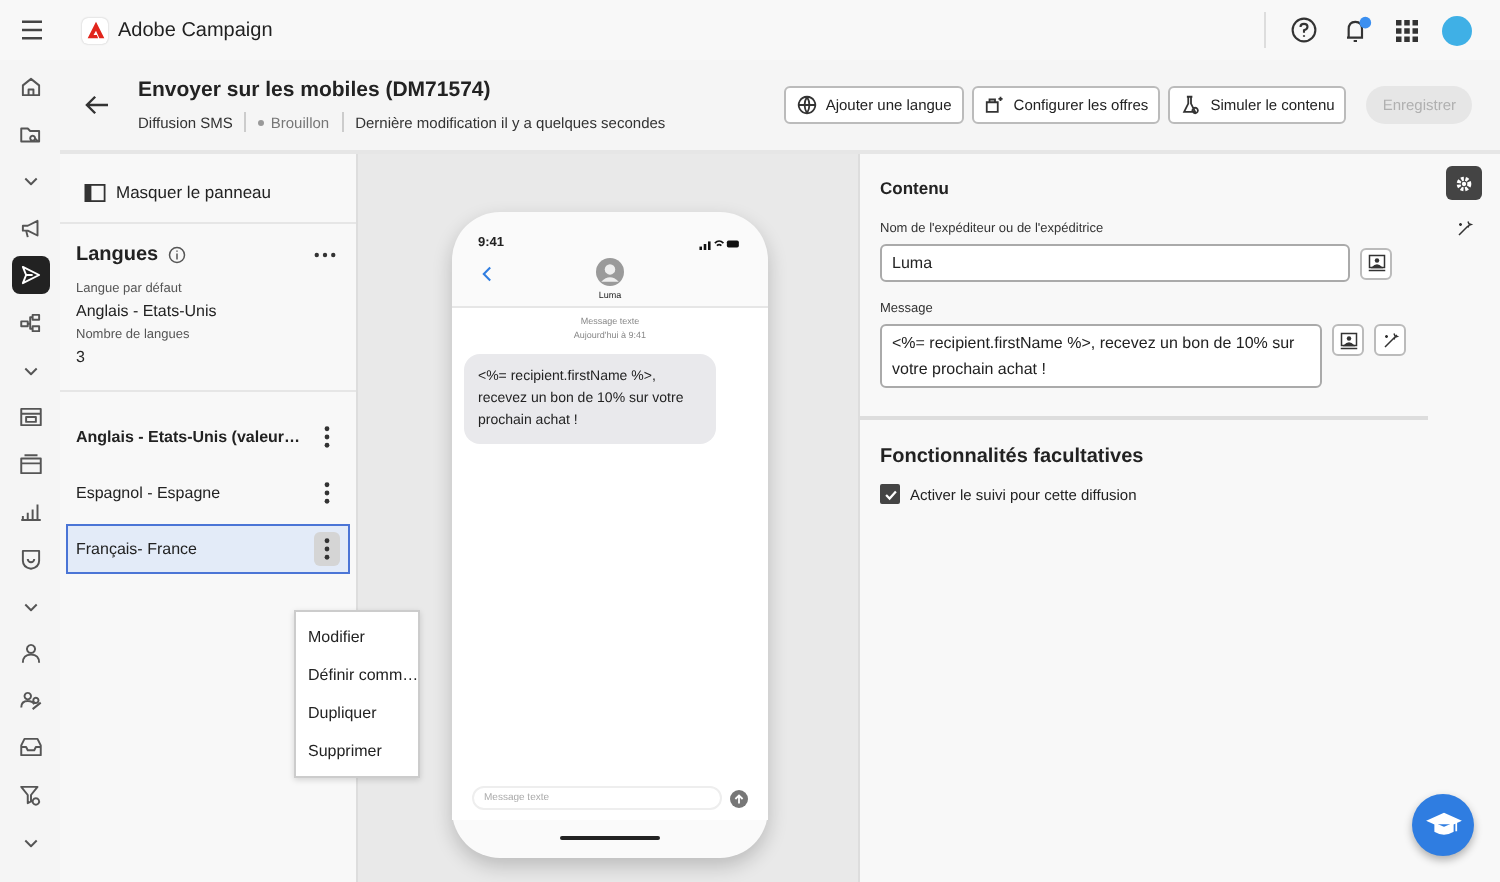 This screenshot has height=882, width=1500. Describe the element at coordinates (315, 90) in the screenshot. I see `page-title: Envoyer sur les mobiles (DM71574)` at that location.